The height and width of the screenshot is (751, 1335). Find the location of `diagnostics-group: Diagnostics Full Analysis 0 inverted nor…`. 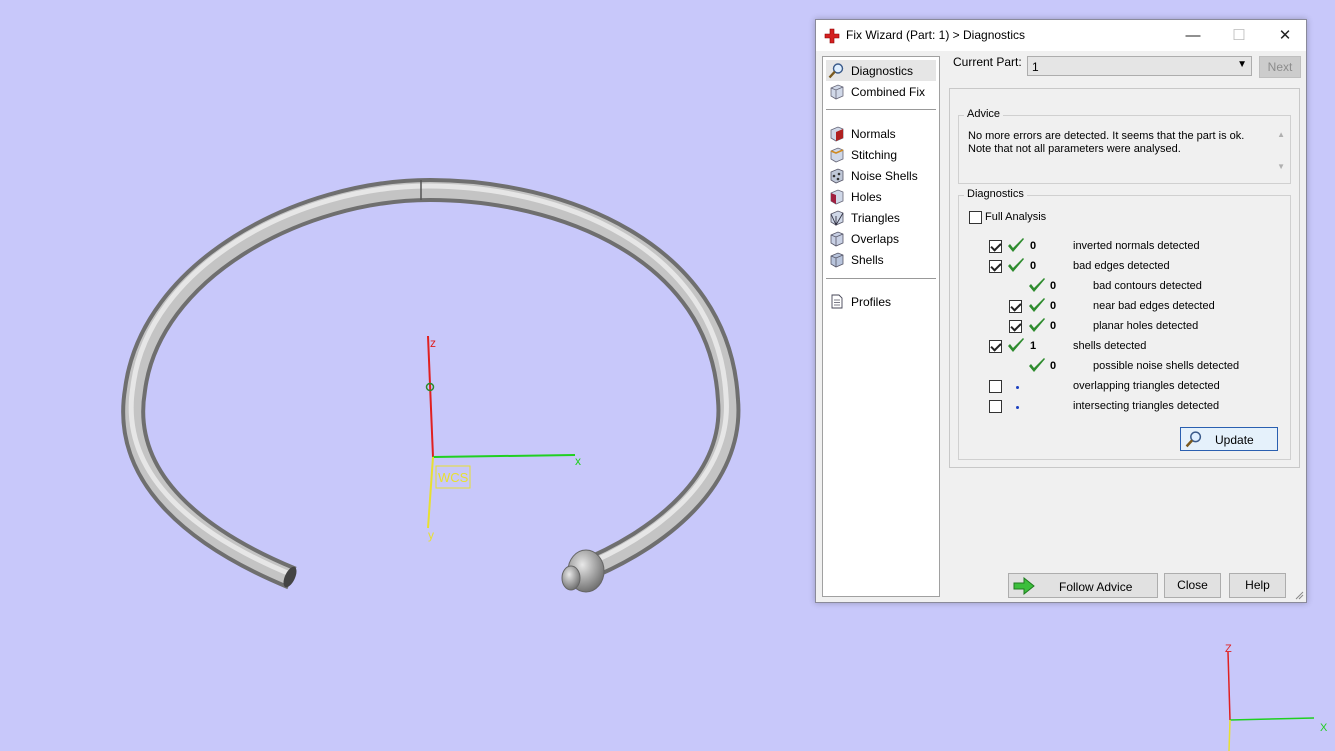

diagnostics-group: Diagnostics Full Analysis 0 inverted nor… is located at coordinates (1124, 324).